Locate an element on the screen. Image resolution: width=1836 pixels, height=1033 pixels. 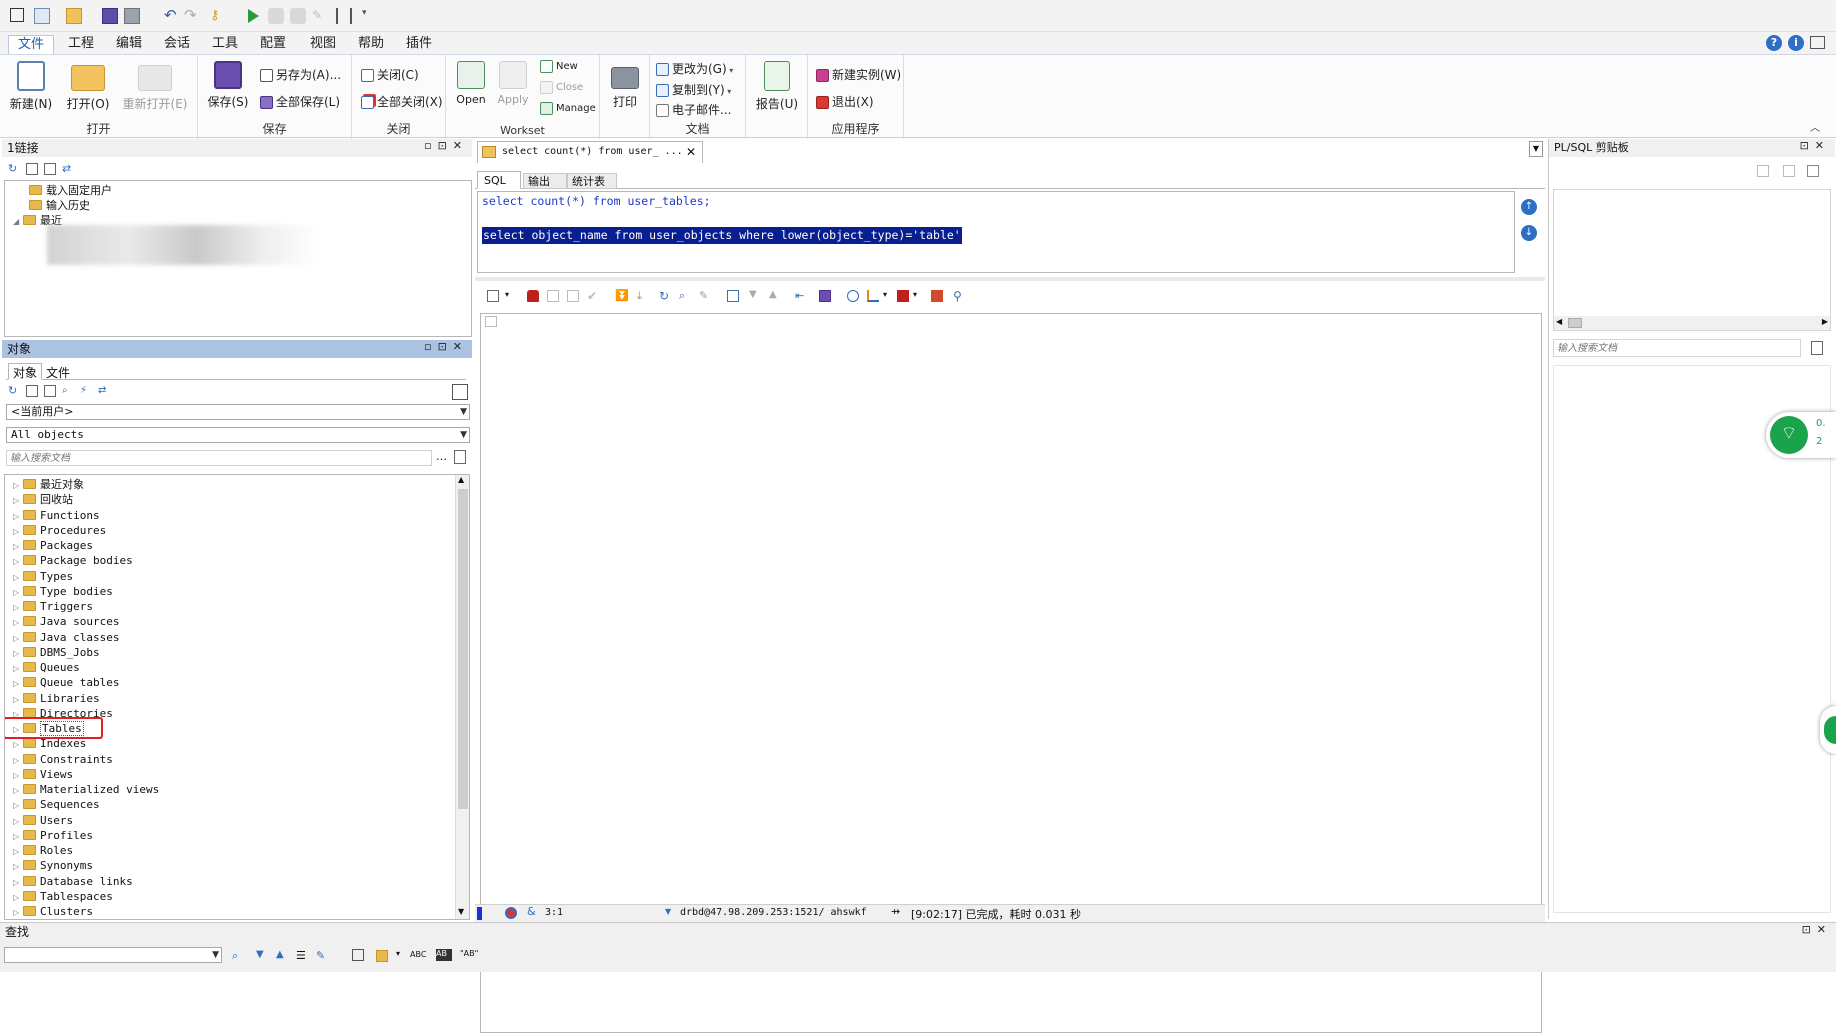
fetch-last-icon: ⤓ is located at coordinates (643, 295).